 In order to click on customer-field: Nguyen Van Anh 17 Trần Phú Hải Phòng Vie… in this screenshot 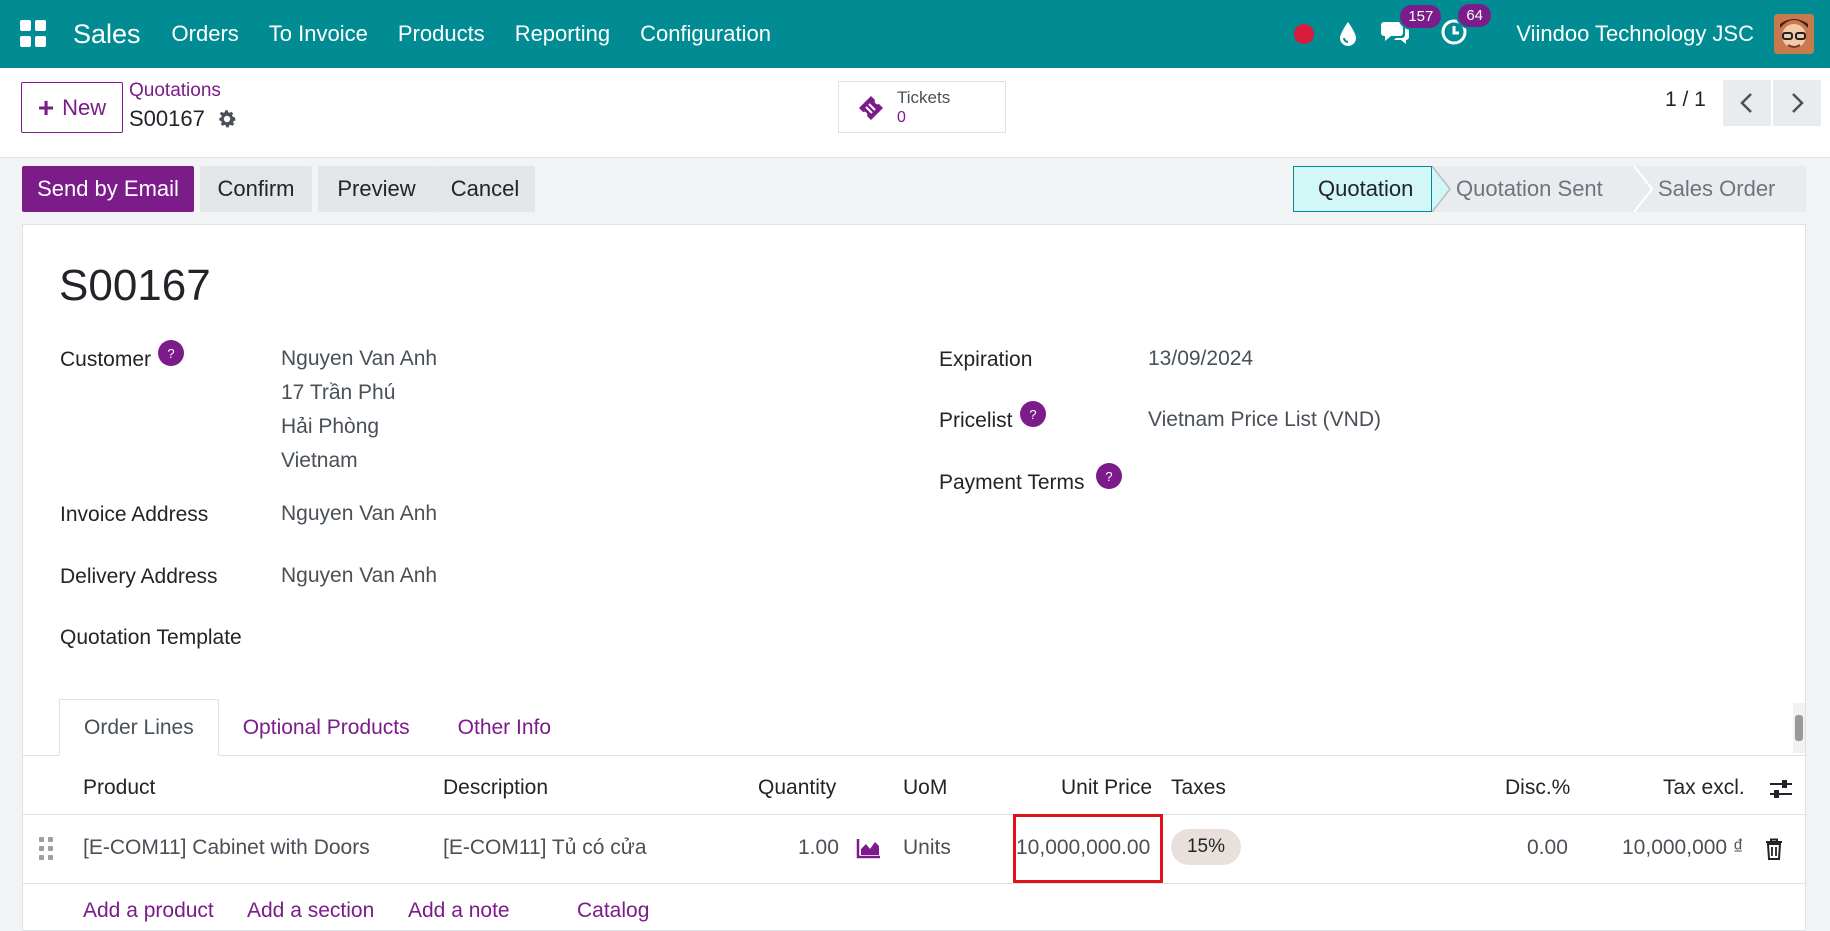, I will do `click(359, 410)`.